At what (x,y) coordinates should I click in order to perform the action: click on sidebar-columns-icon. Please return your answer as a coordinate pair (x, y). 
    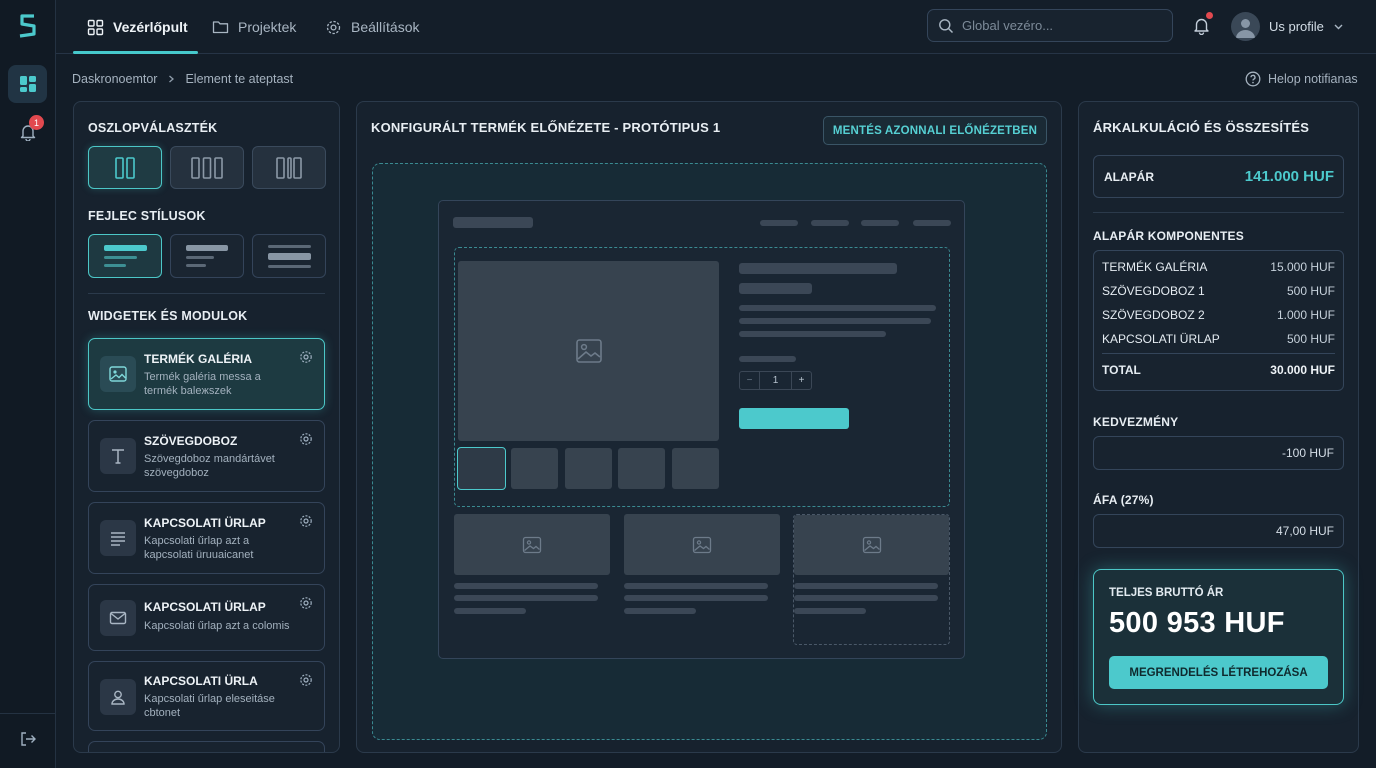
    Looking at the image, I should click on (289, 167).